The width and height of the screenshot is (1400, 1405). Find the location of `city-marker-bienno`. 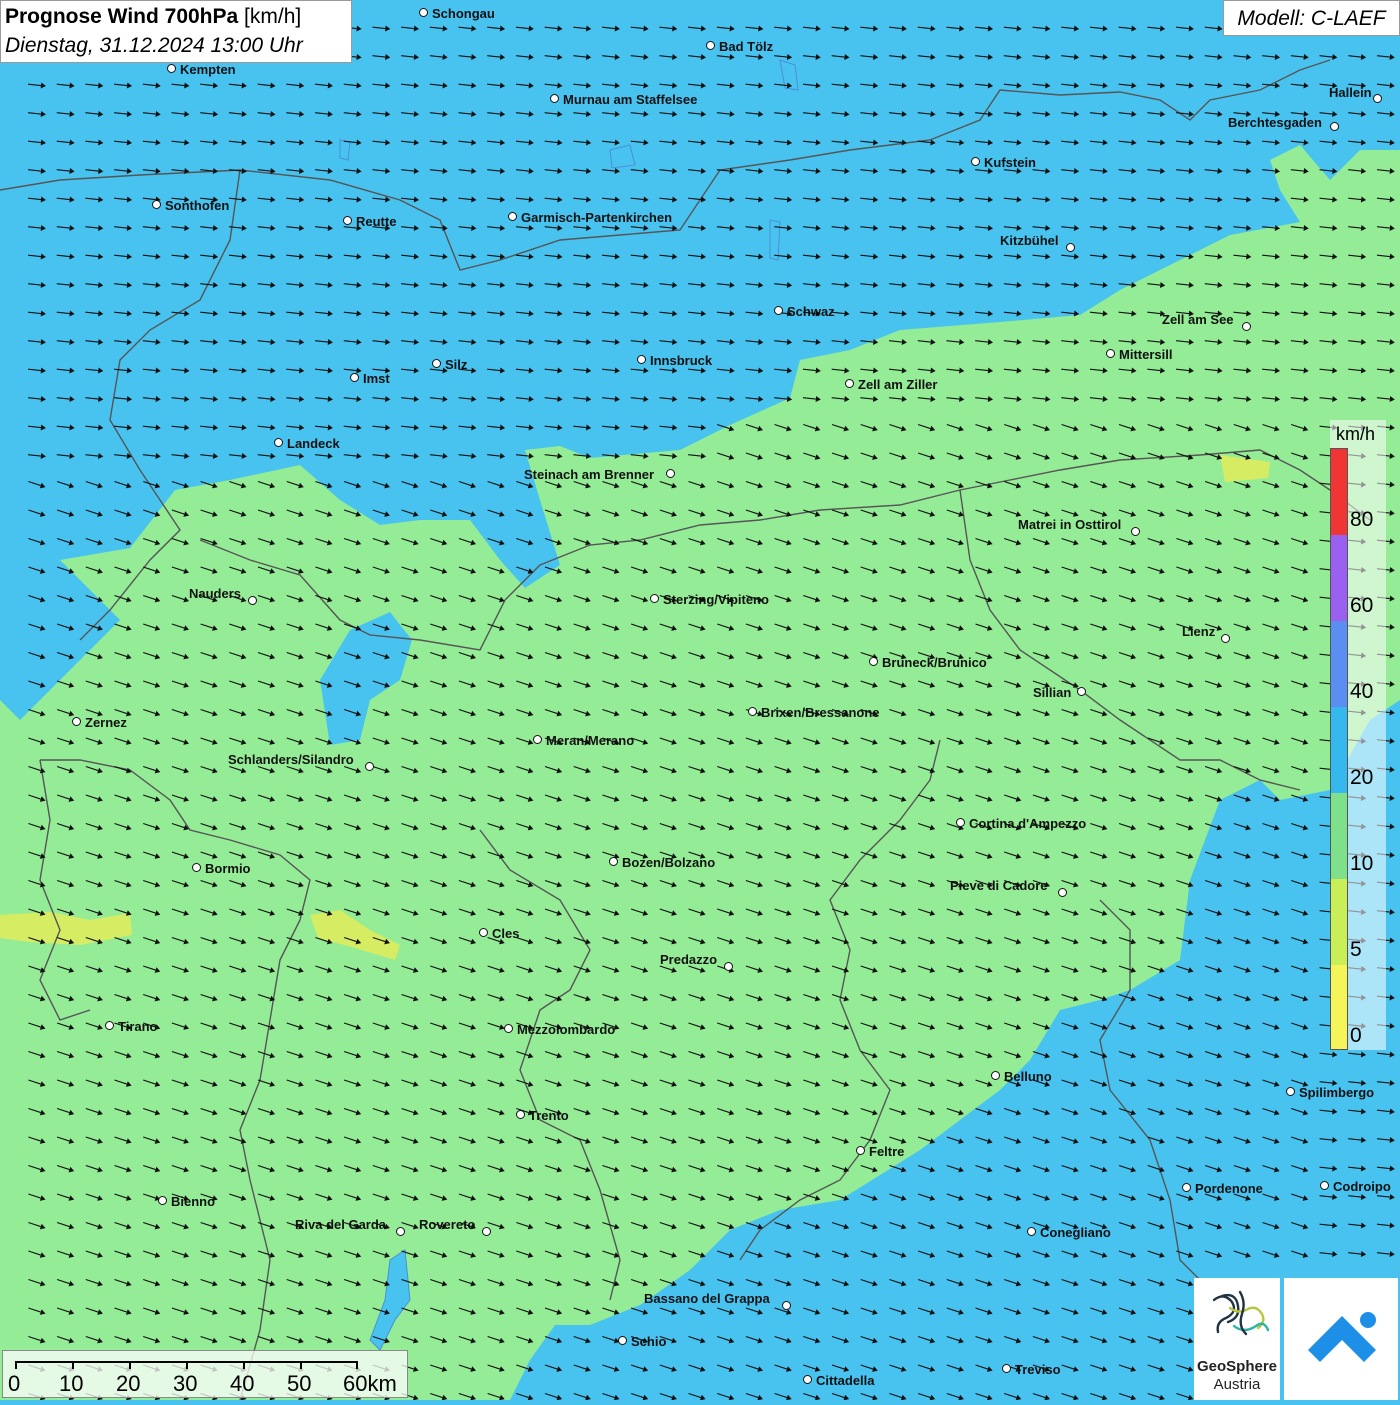

city-marker-bienno is located at coordinates (162, 1200).